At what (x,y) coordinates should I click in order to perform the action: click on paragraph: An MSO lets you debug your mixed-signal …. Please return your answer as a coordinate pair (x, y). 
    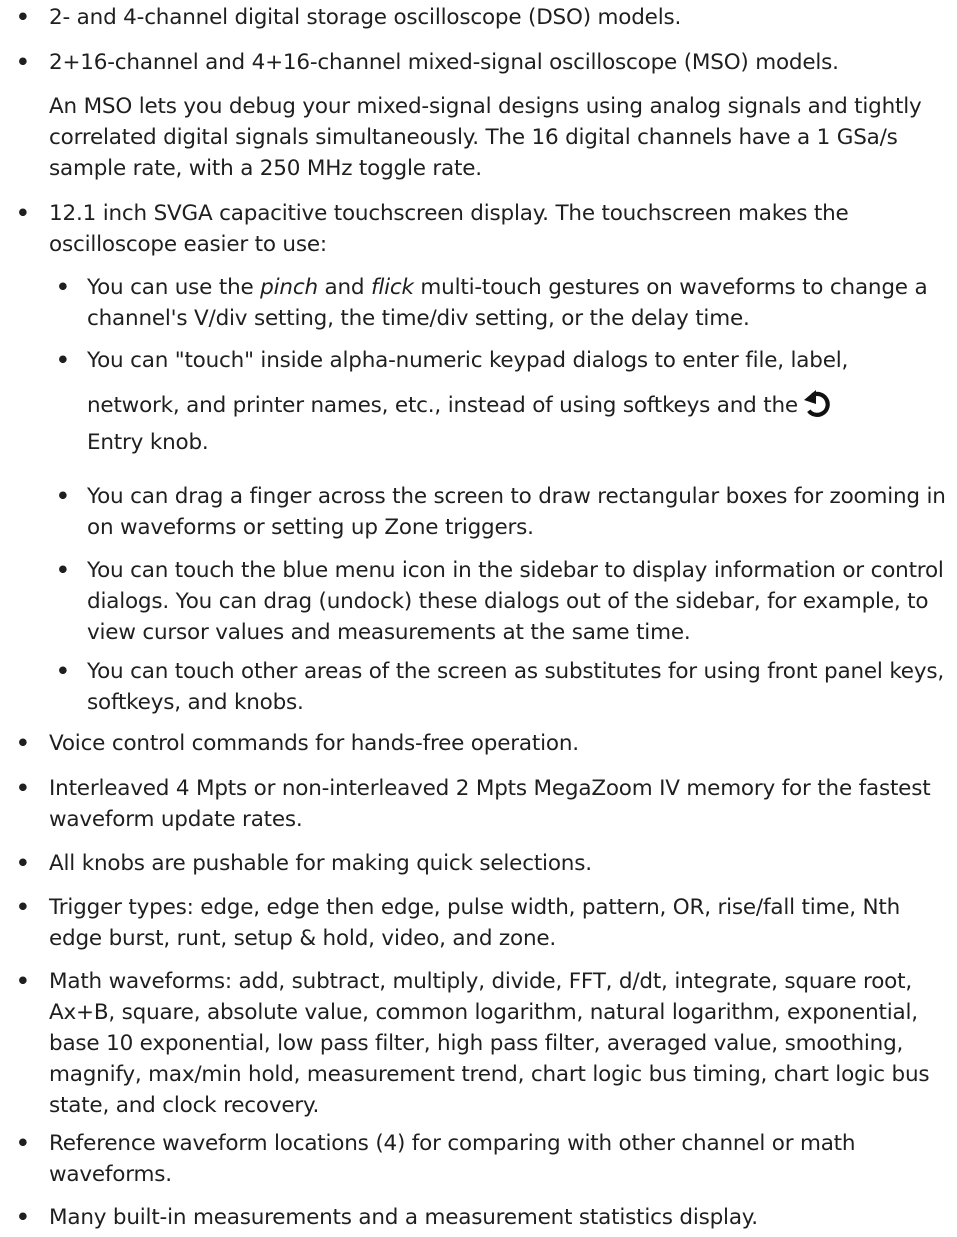
    Looking at the image, I should click on (476, 137).